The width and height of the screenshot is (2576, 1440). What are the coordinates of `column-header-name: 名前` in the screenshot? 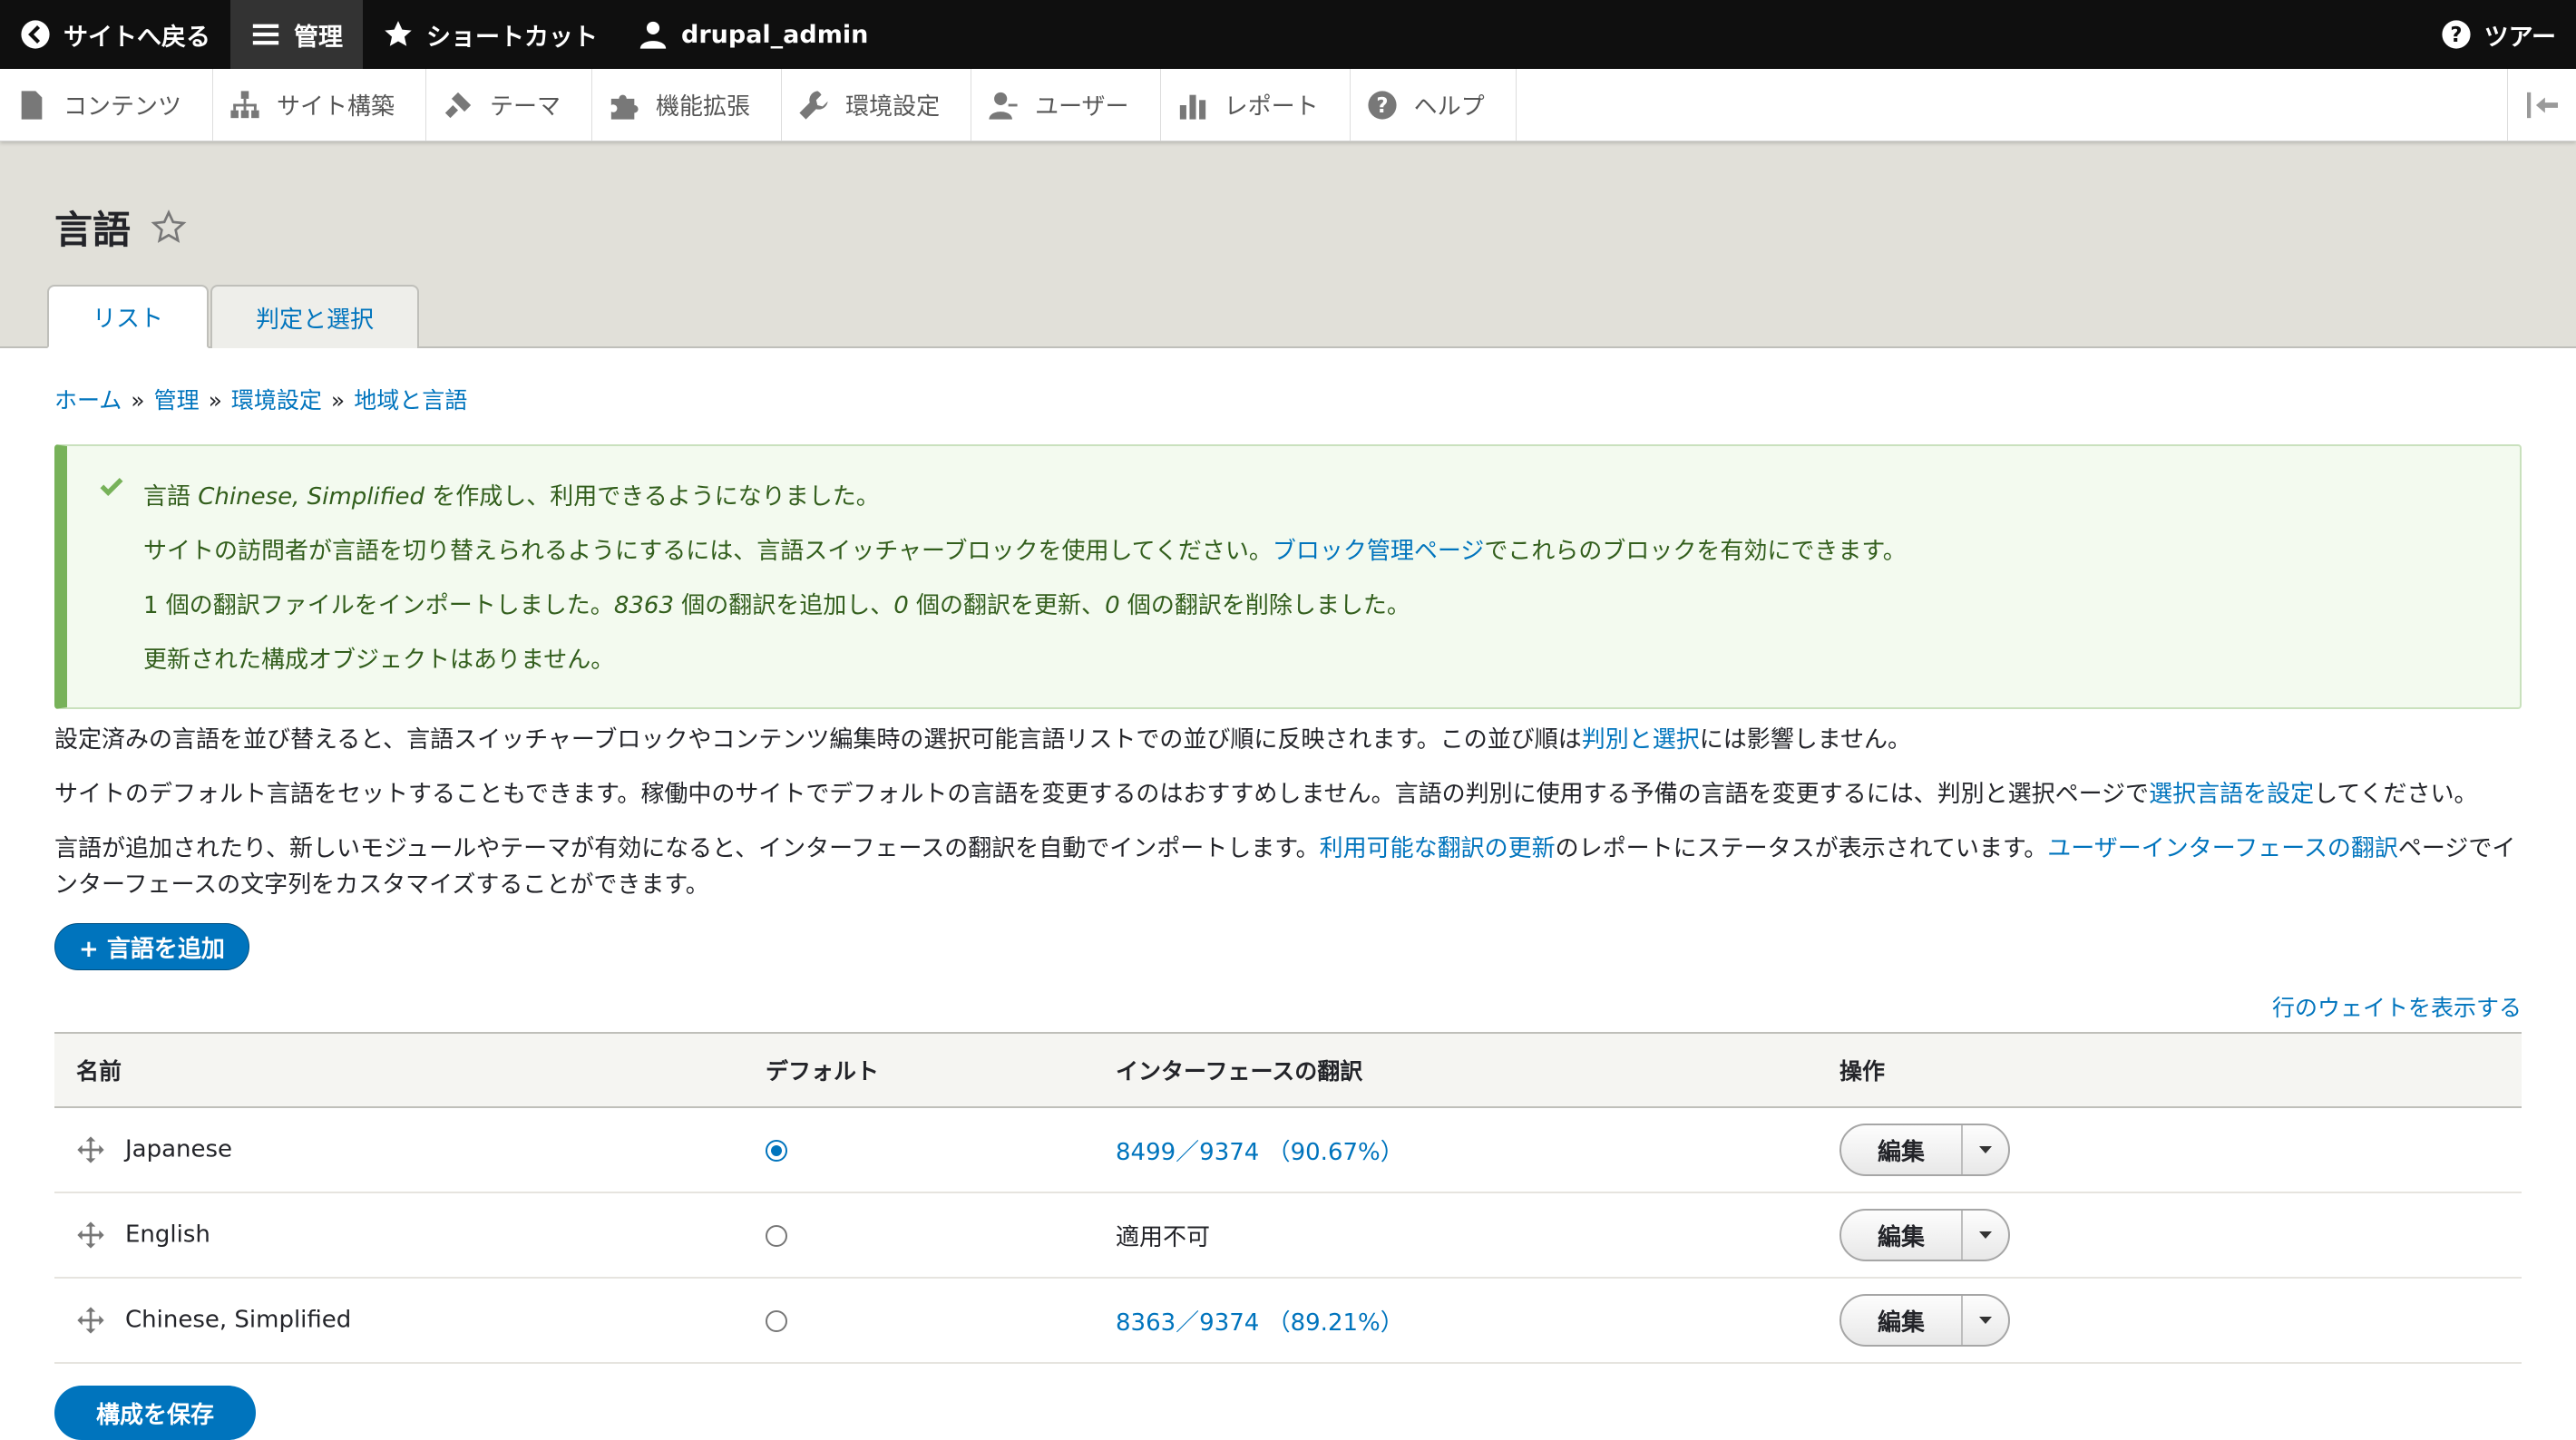 It's located at (399, 1070).